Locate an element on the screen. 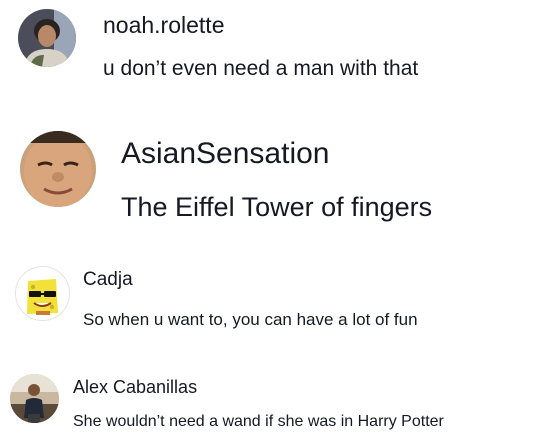 This screenshot has width=540, height=441. comment-username: AsianSensation is located at coordinates (225, 154).